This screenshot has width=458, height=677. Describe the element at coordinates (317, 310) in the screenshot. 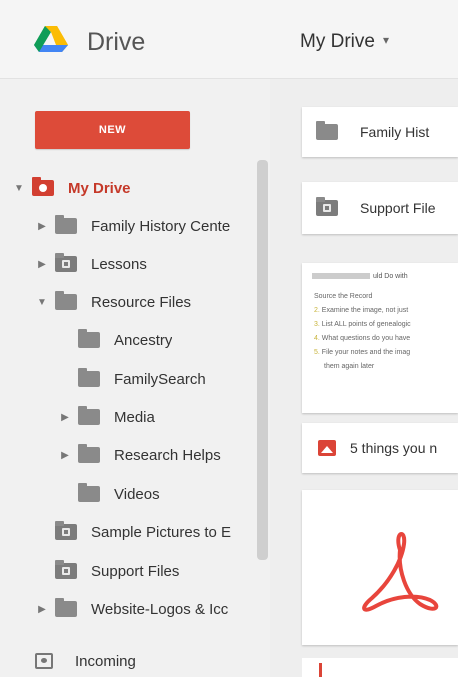

I see `doc-line-number: 2.` at that location.